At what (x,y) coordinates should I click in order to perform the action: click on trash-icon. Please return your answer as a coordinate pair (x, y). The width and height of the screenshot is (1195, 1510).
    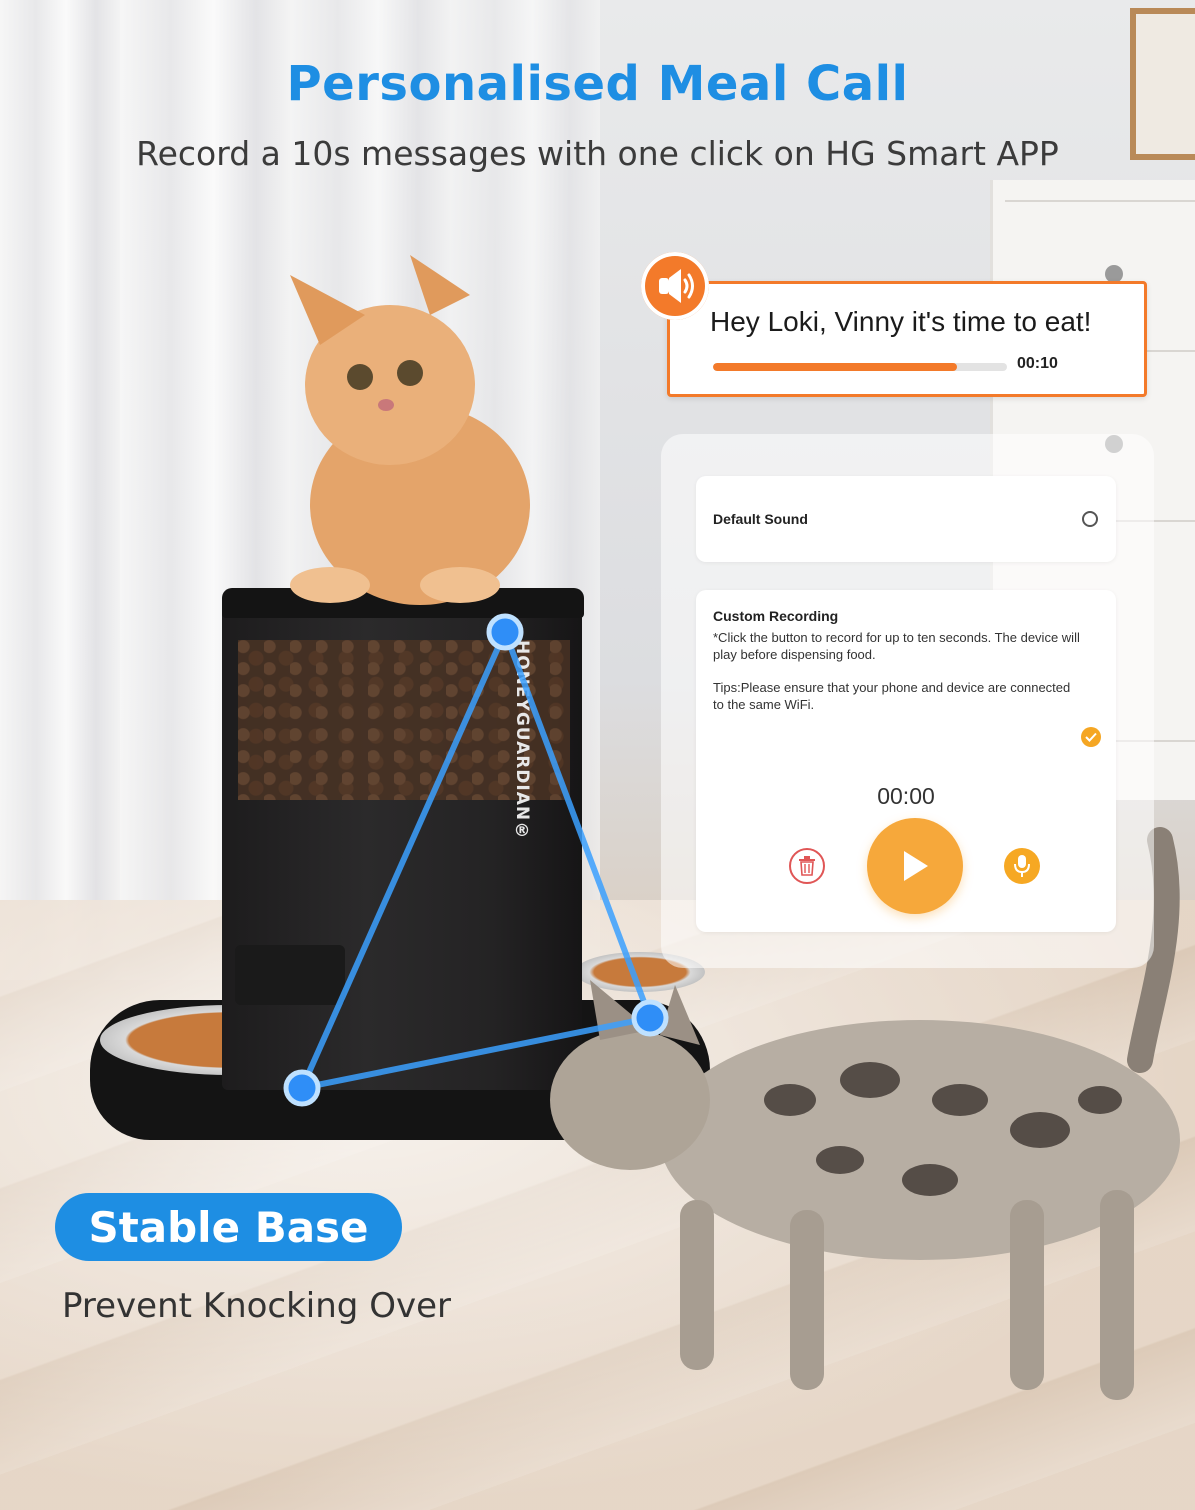
    Looking at the image, I should click on (807, 866).